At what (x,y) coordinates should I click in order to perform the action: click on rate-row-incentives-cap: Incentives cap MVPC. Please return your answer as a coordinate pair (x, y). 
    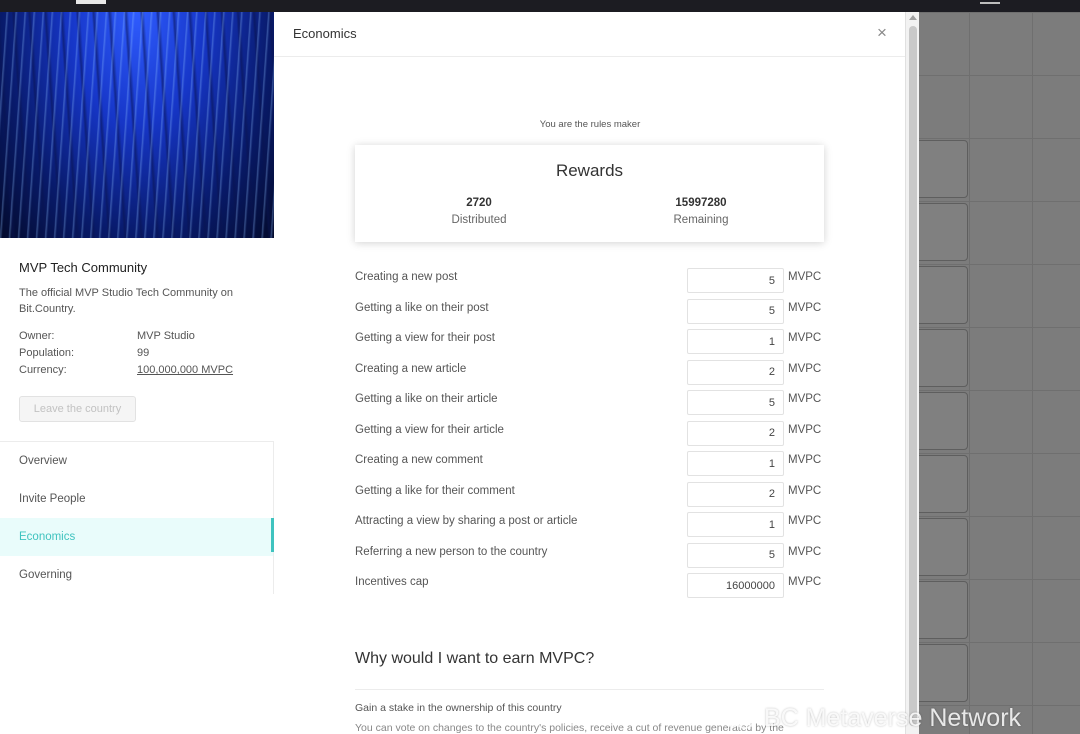
    Looking at the image, I should click on (595, 588).